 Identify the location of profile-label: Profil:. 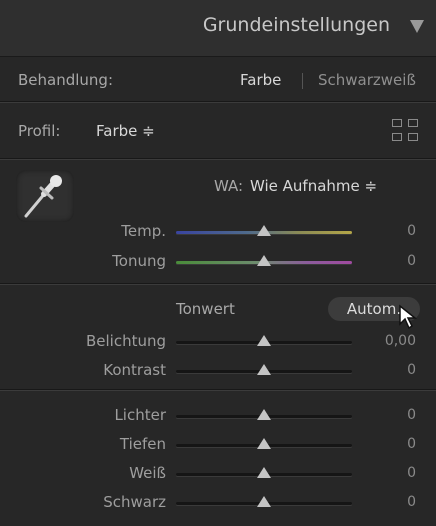
(39, 131).